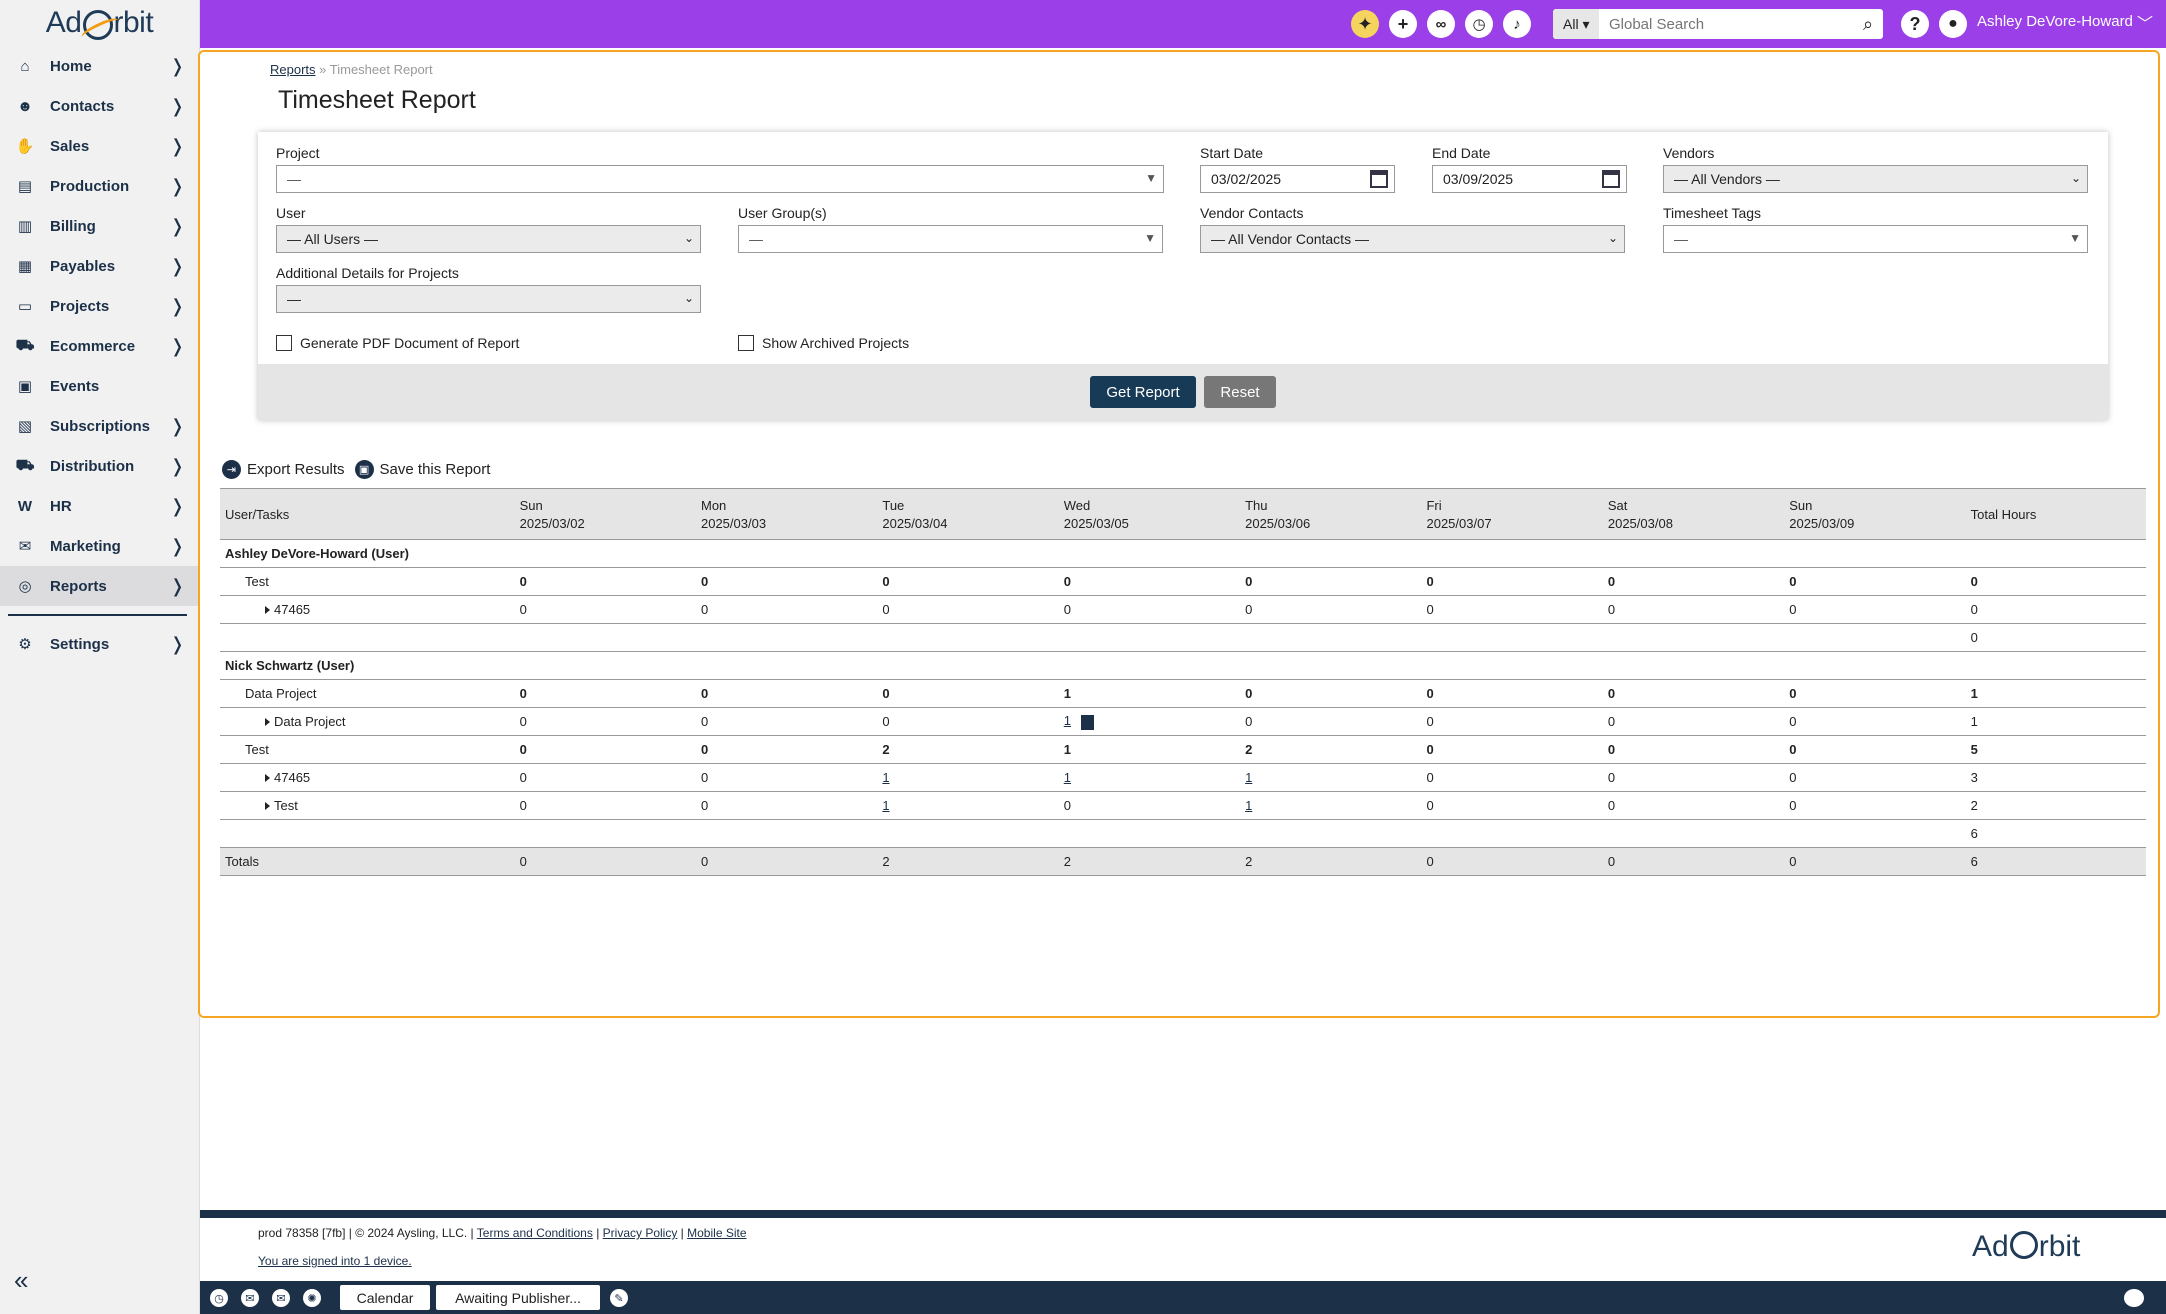 The width and height of the screenshot is (2166, 1314). I want to click on sidebar-item-events: ▣ Events, so click(99, 386).